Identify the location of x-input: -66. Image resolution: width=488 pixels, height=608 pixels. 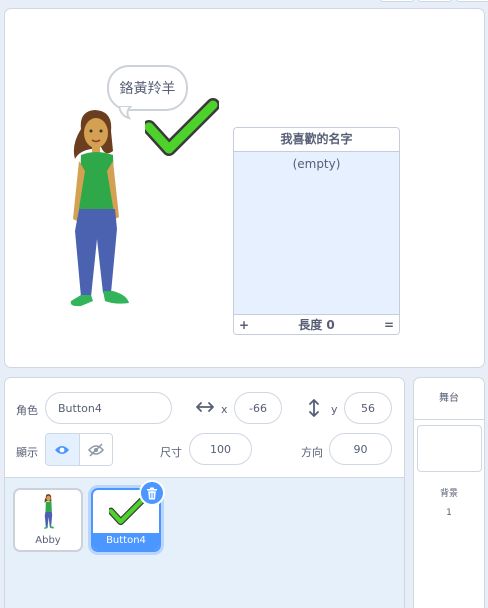
(258, 408).